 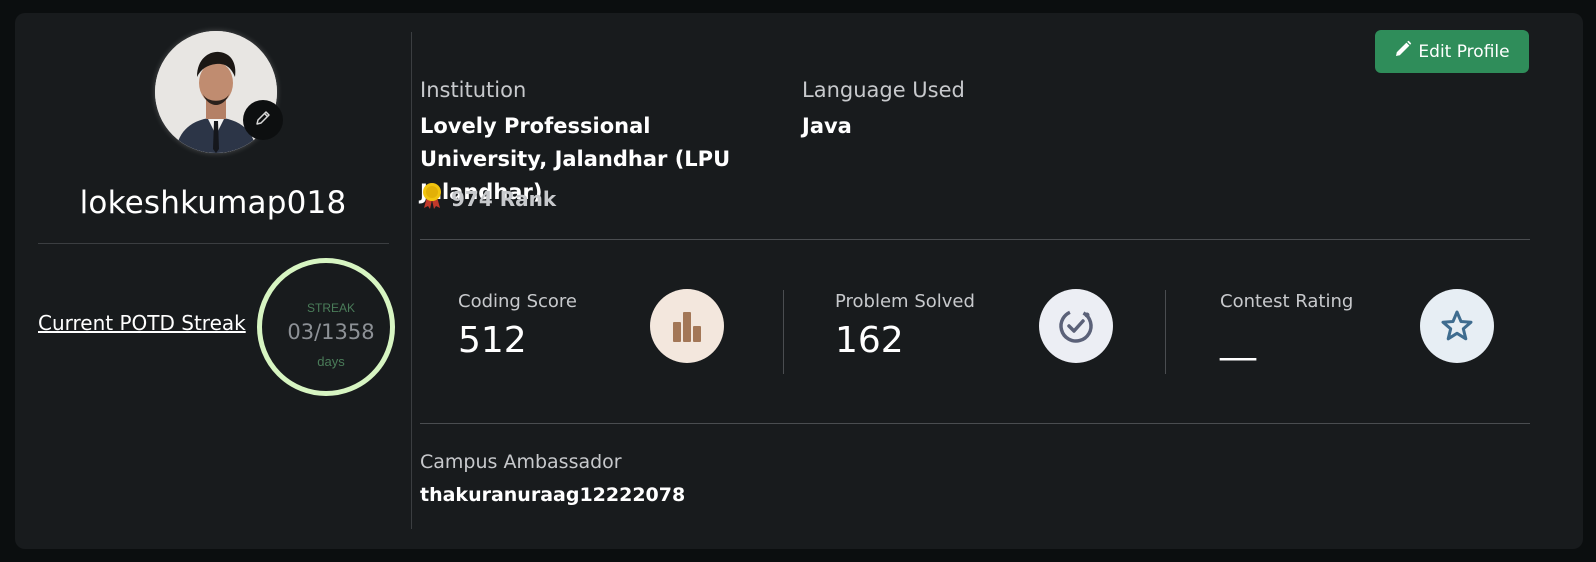 What do you see at coordinates (521, 462) in the screenshot?
I see `campus-ambassador-label: Campus Ambassador` at bounding box center [521, 462].